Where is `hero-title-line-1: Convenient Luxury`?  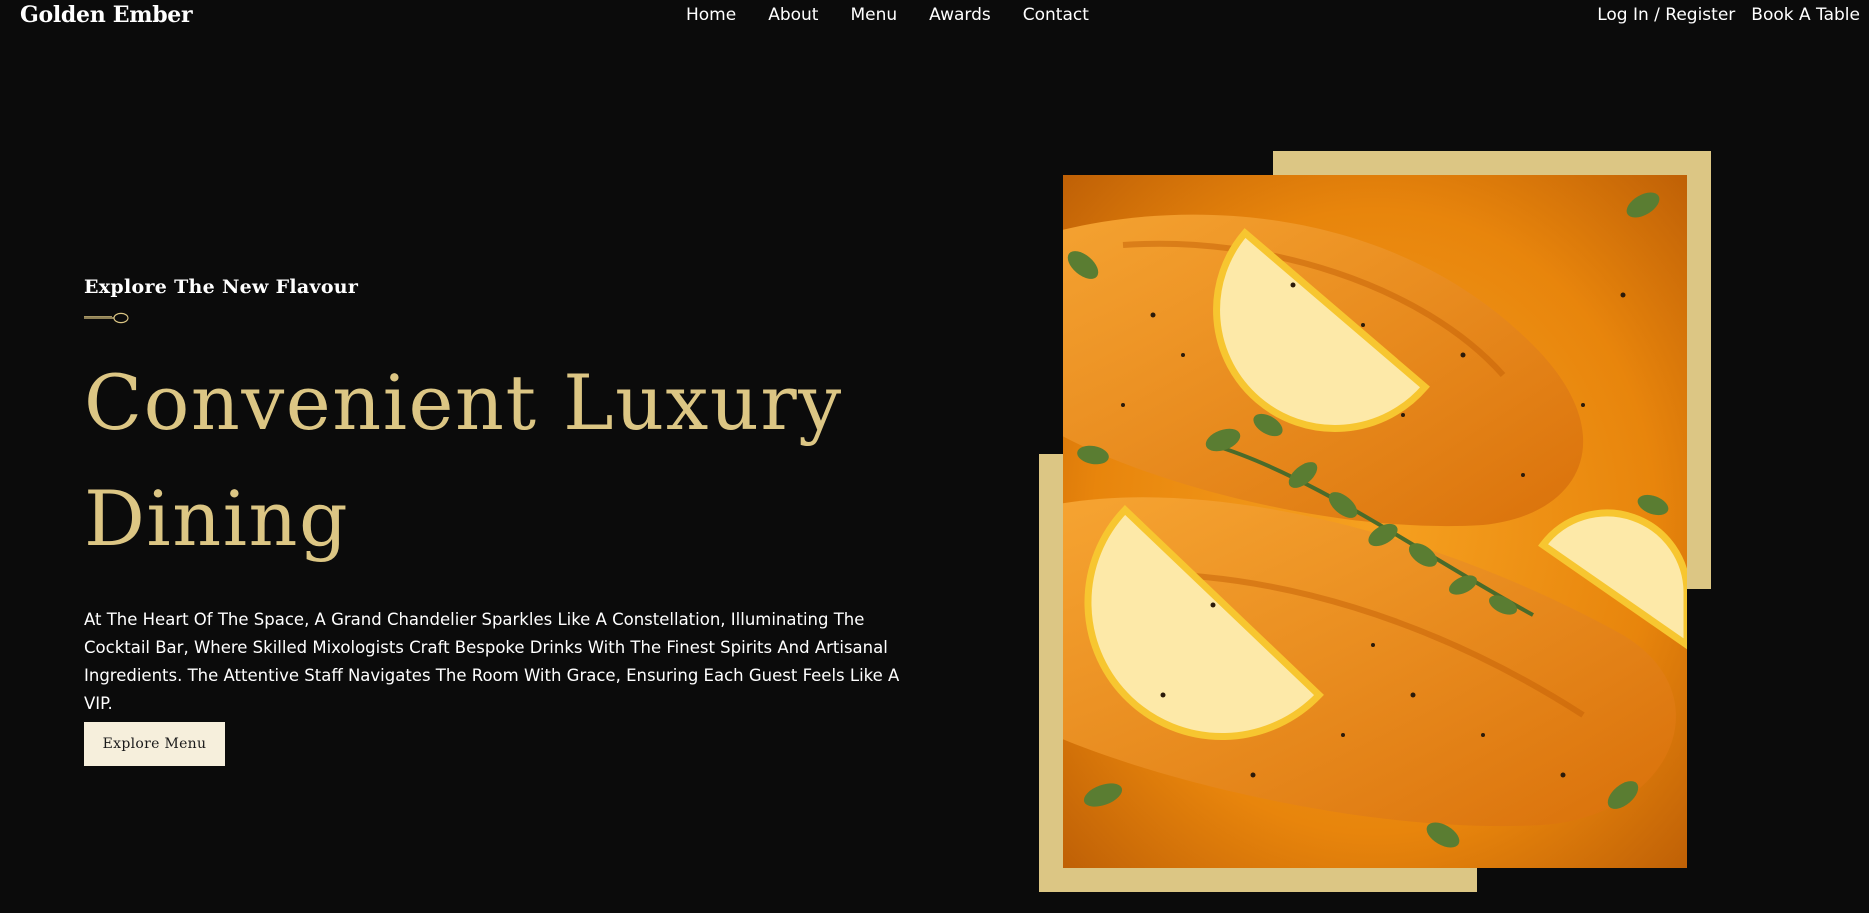 hero-title-line-1: Convenient Luxury is located at coordinates (463, 402).